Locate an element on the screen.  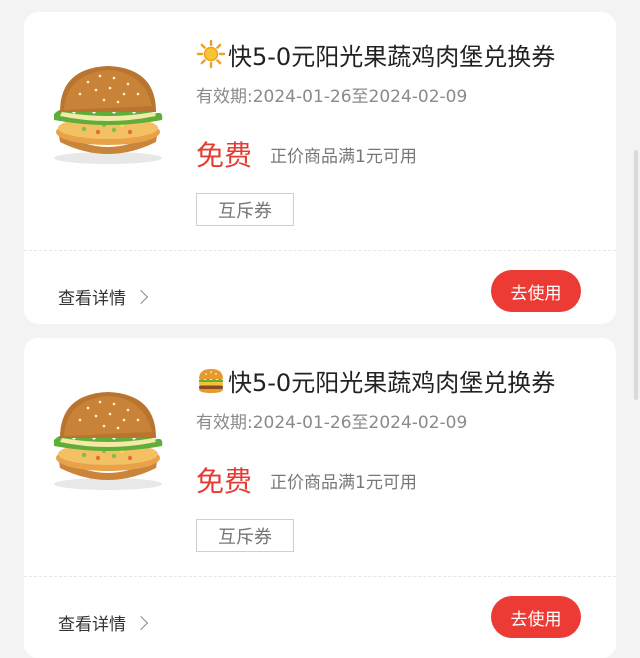
scrollbar is located at coordinates (636, 275).